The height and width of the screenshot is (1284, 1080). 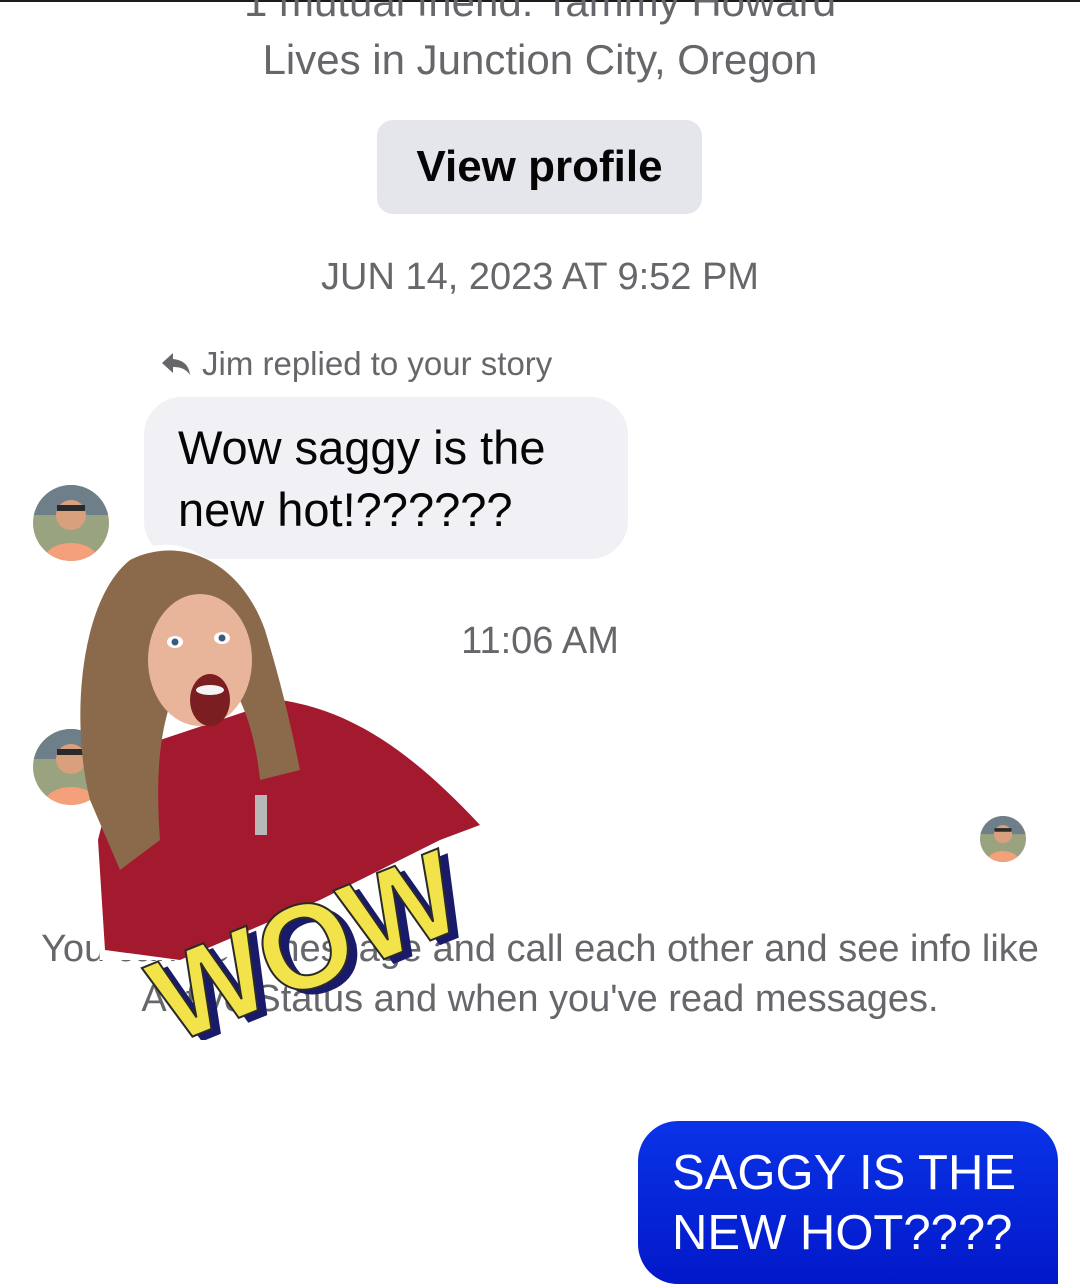 I want to click on story-reply-label: Jim replied to your story, so click(x=377, y=363).